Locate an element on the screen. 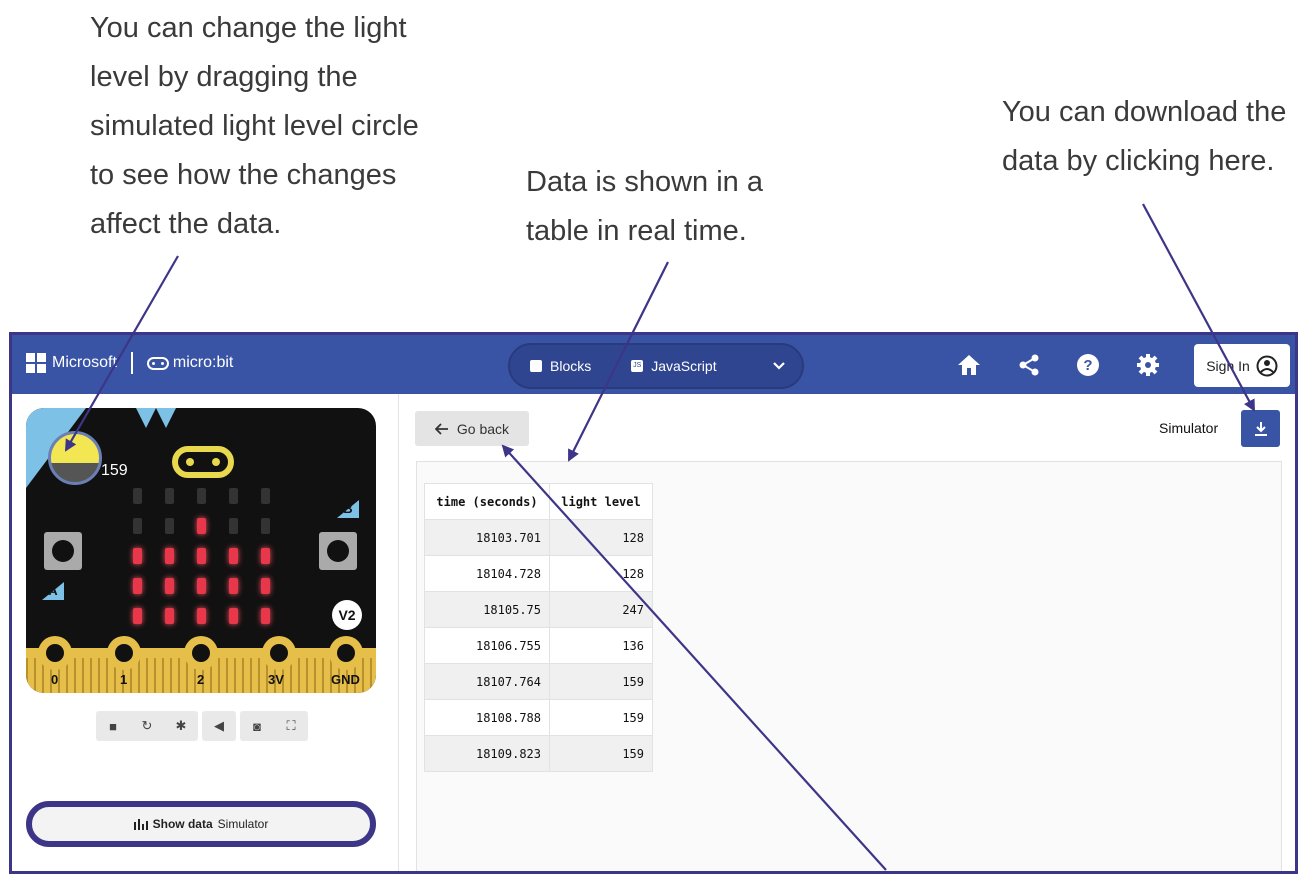  show-data-source: Simulator is located at coordinates (243, 824).